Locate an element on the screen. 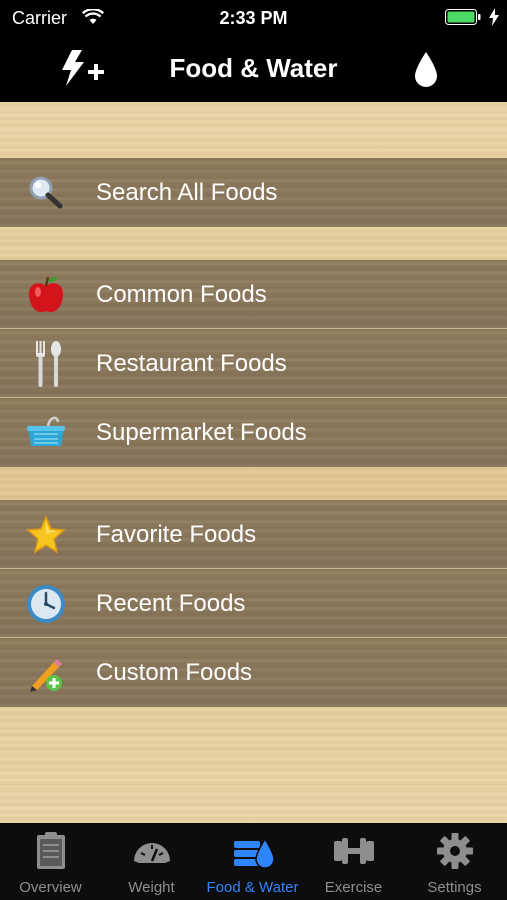  menu-item-supermarket-foods: Supermarket Foods is located at coordinates (253, 432).